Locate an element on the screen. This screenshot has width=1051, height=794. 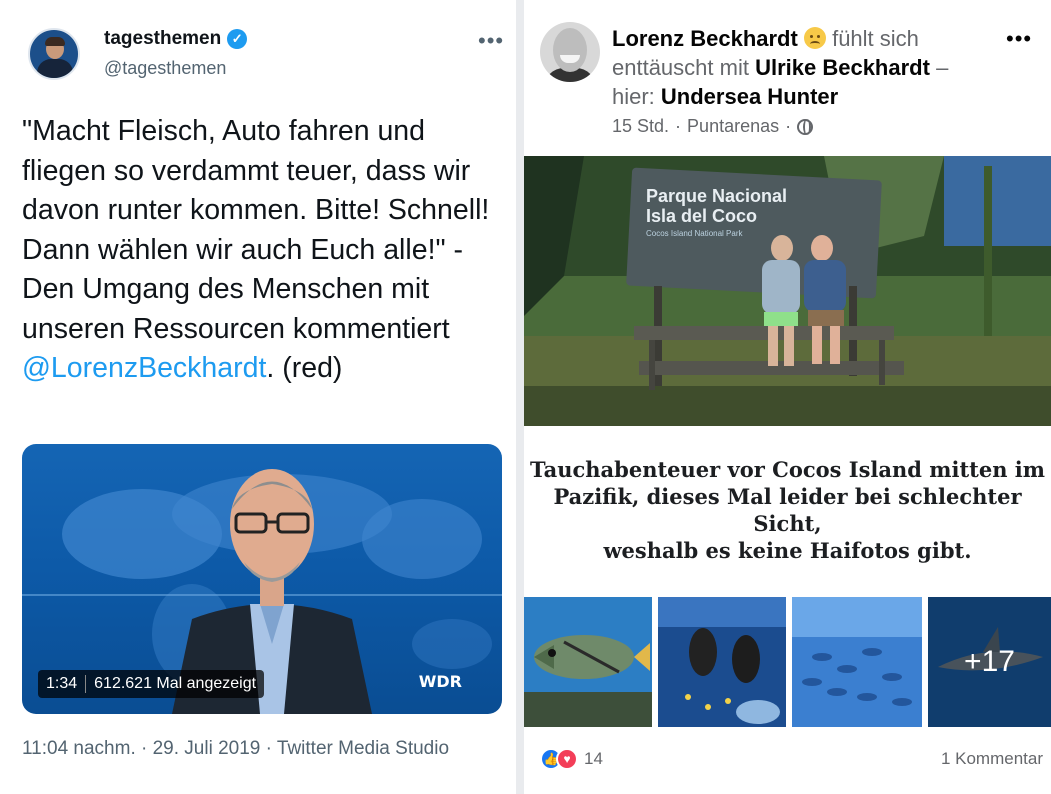
photo-thumb-shark: +17 is located at coordinates (989, 662).